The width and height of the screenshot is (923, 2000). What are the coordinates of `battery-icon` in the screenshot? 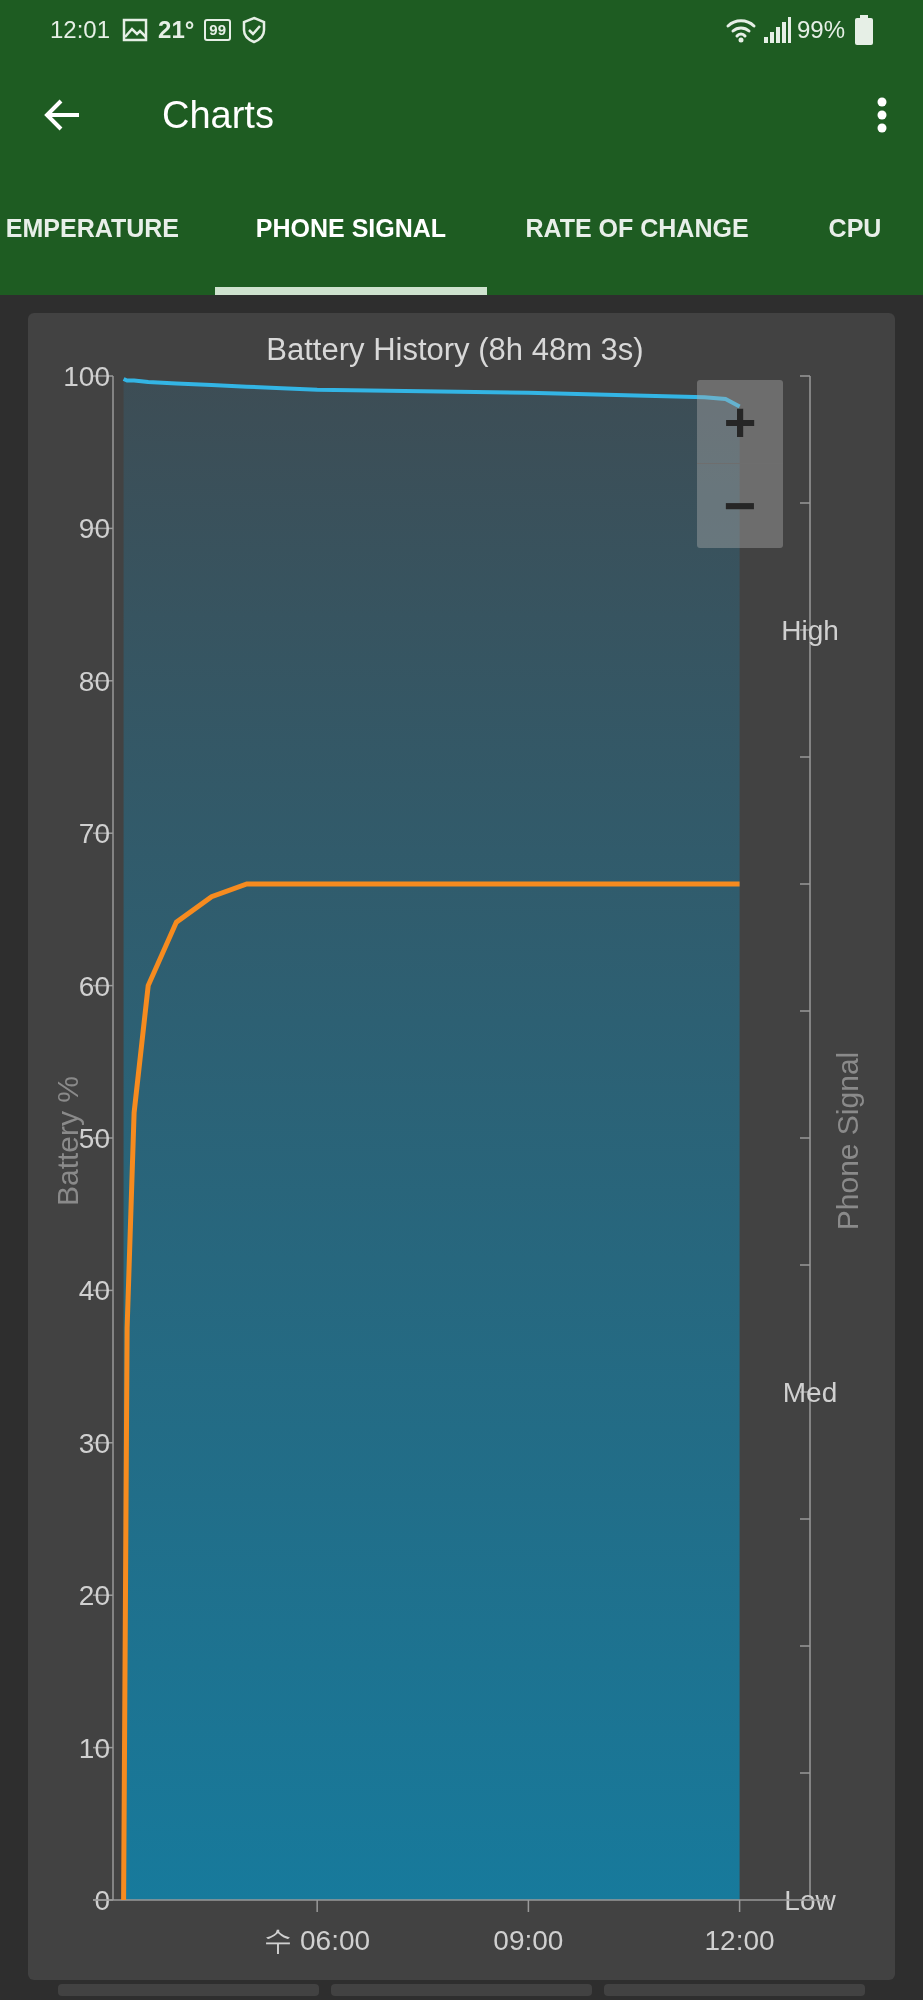 It's located at (864, 30).